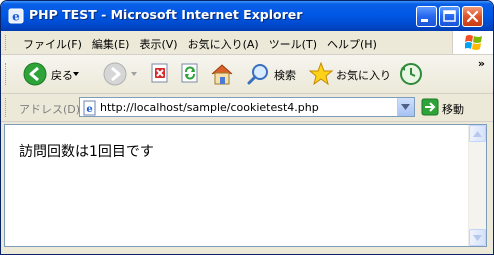  What do you see at coordinates (7, 74) in the screenshot?
I see `toolbar-grip` at bounding box center [7, 74].